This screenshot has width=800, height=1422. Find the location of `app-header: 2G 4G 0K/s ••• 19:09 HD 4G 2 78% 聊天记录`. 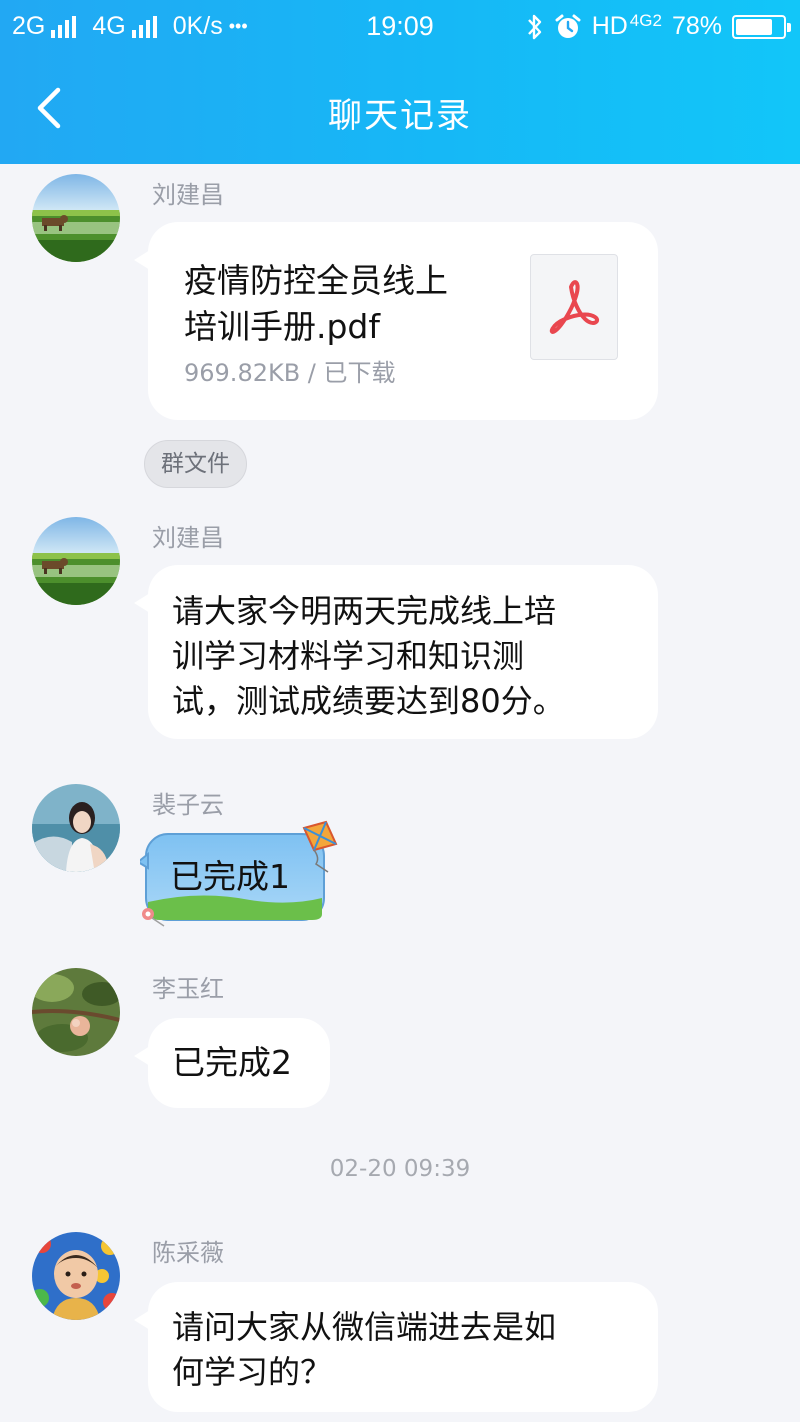

app-header: 2G 4G 0K/s ••• 19:09 HD 4G 2 78% 聊天记录 is located at coordinates (400, 82).